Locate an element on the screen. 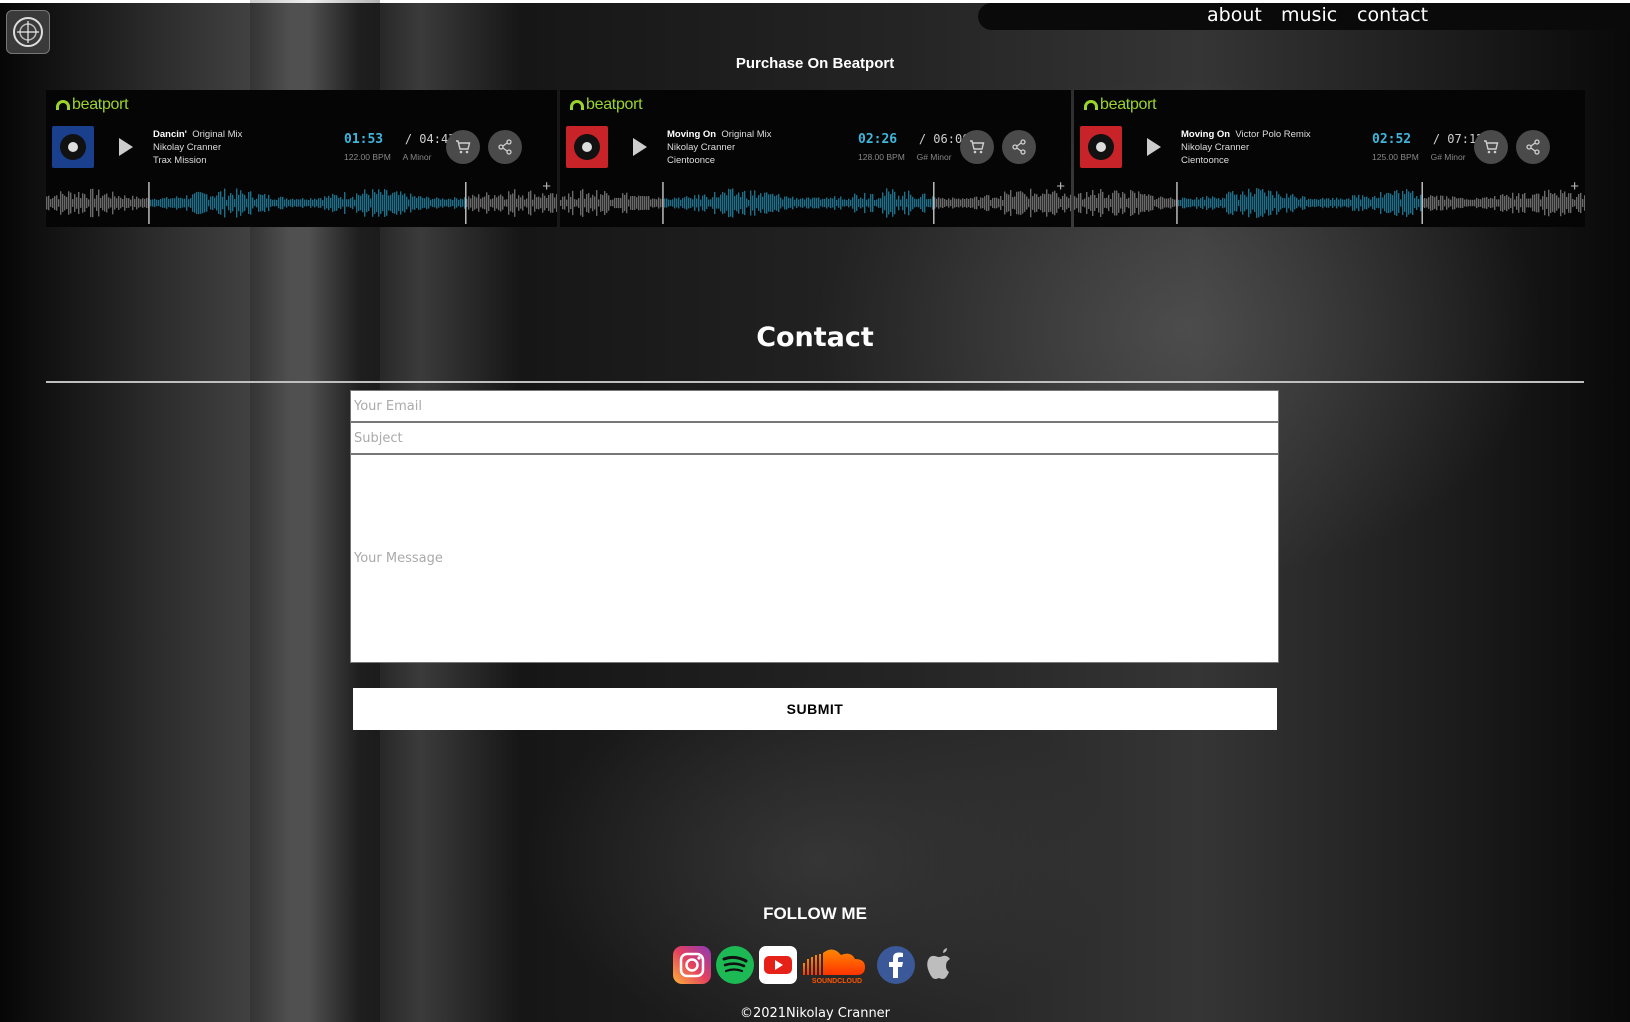  nav-about: about is located at coordinates (1234, 15).